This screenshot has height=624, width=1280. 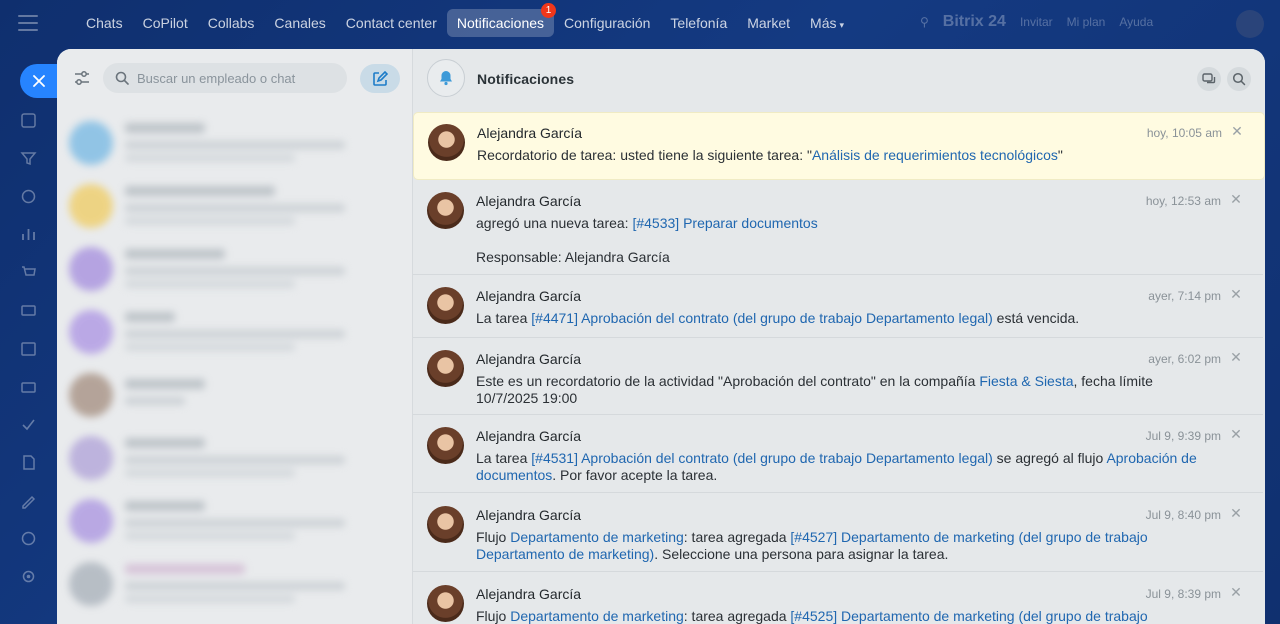 What do you see at coordinates (607, 23) in the screenshot?
I see `nav-item-configuracion: Configuración` at bounding box center [607, 23].